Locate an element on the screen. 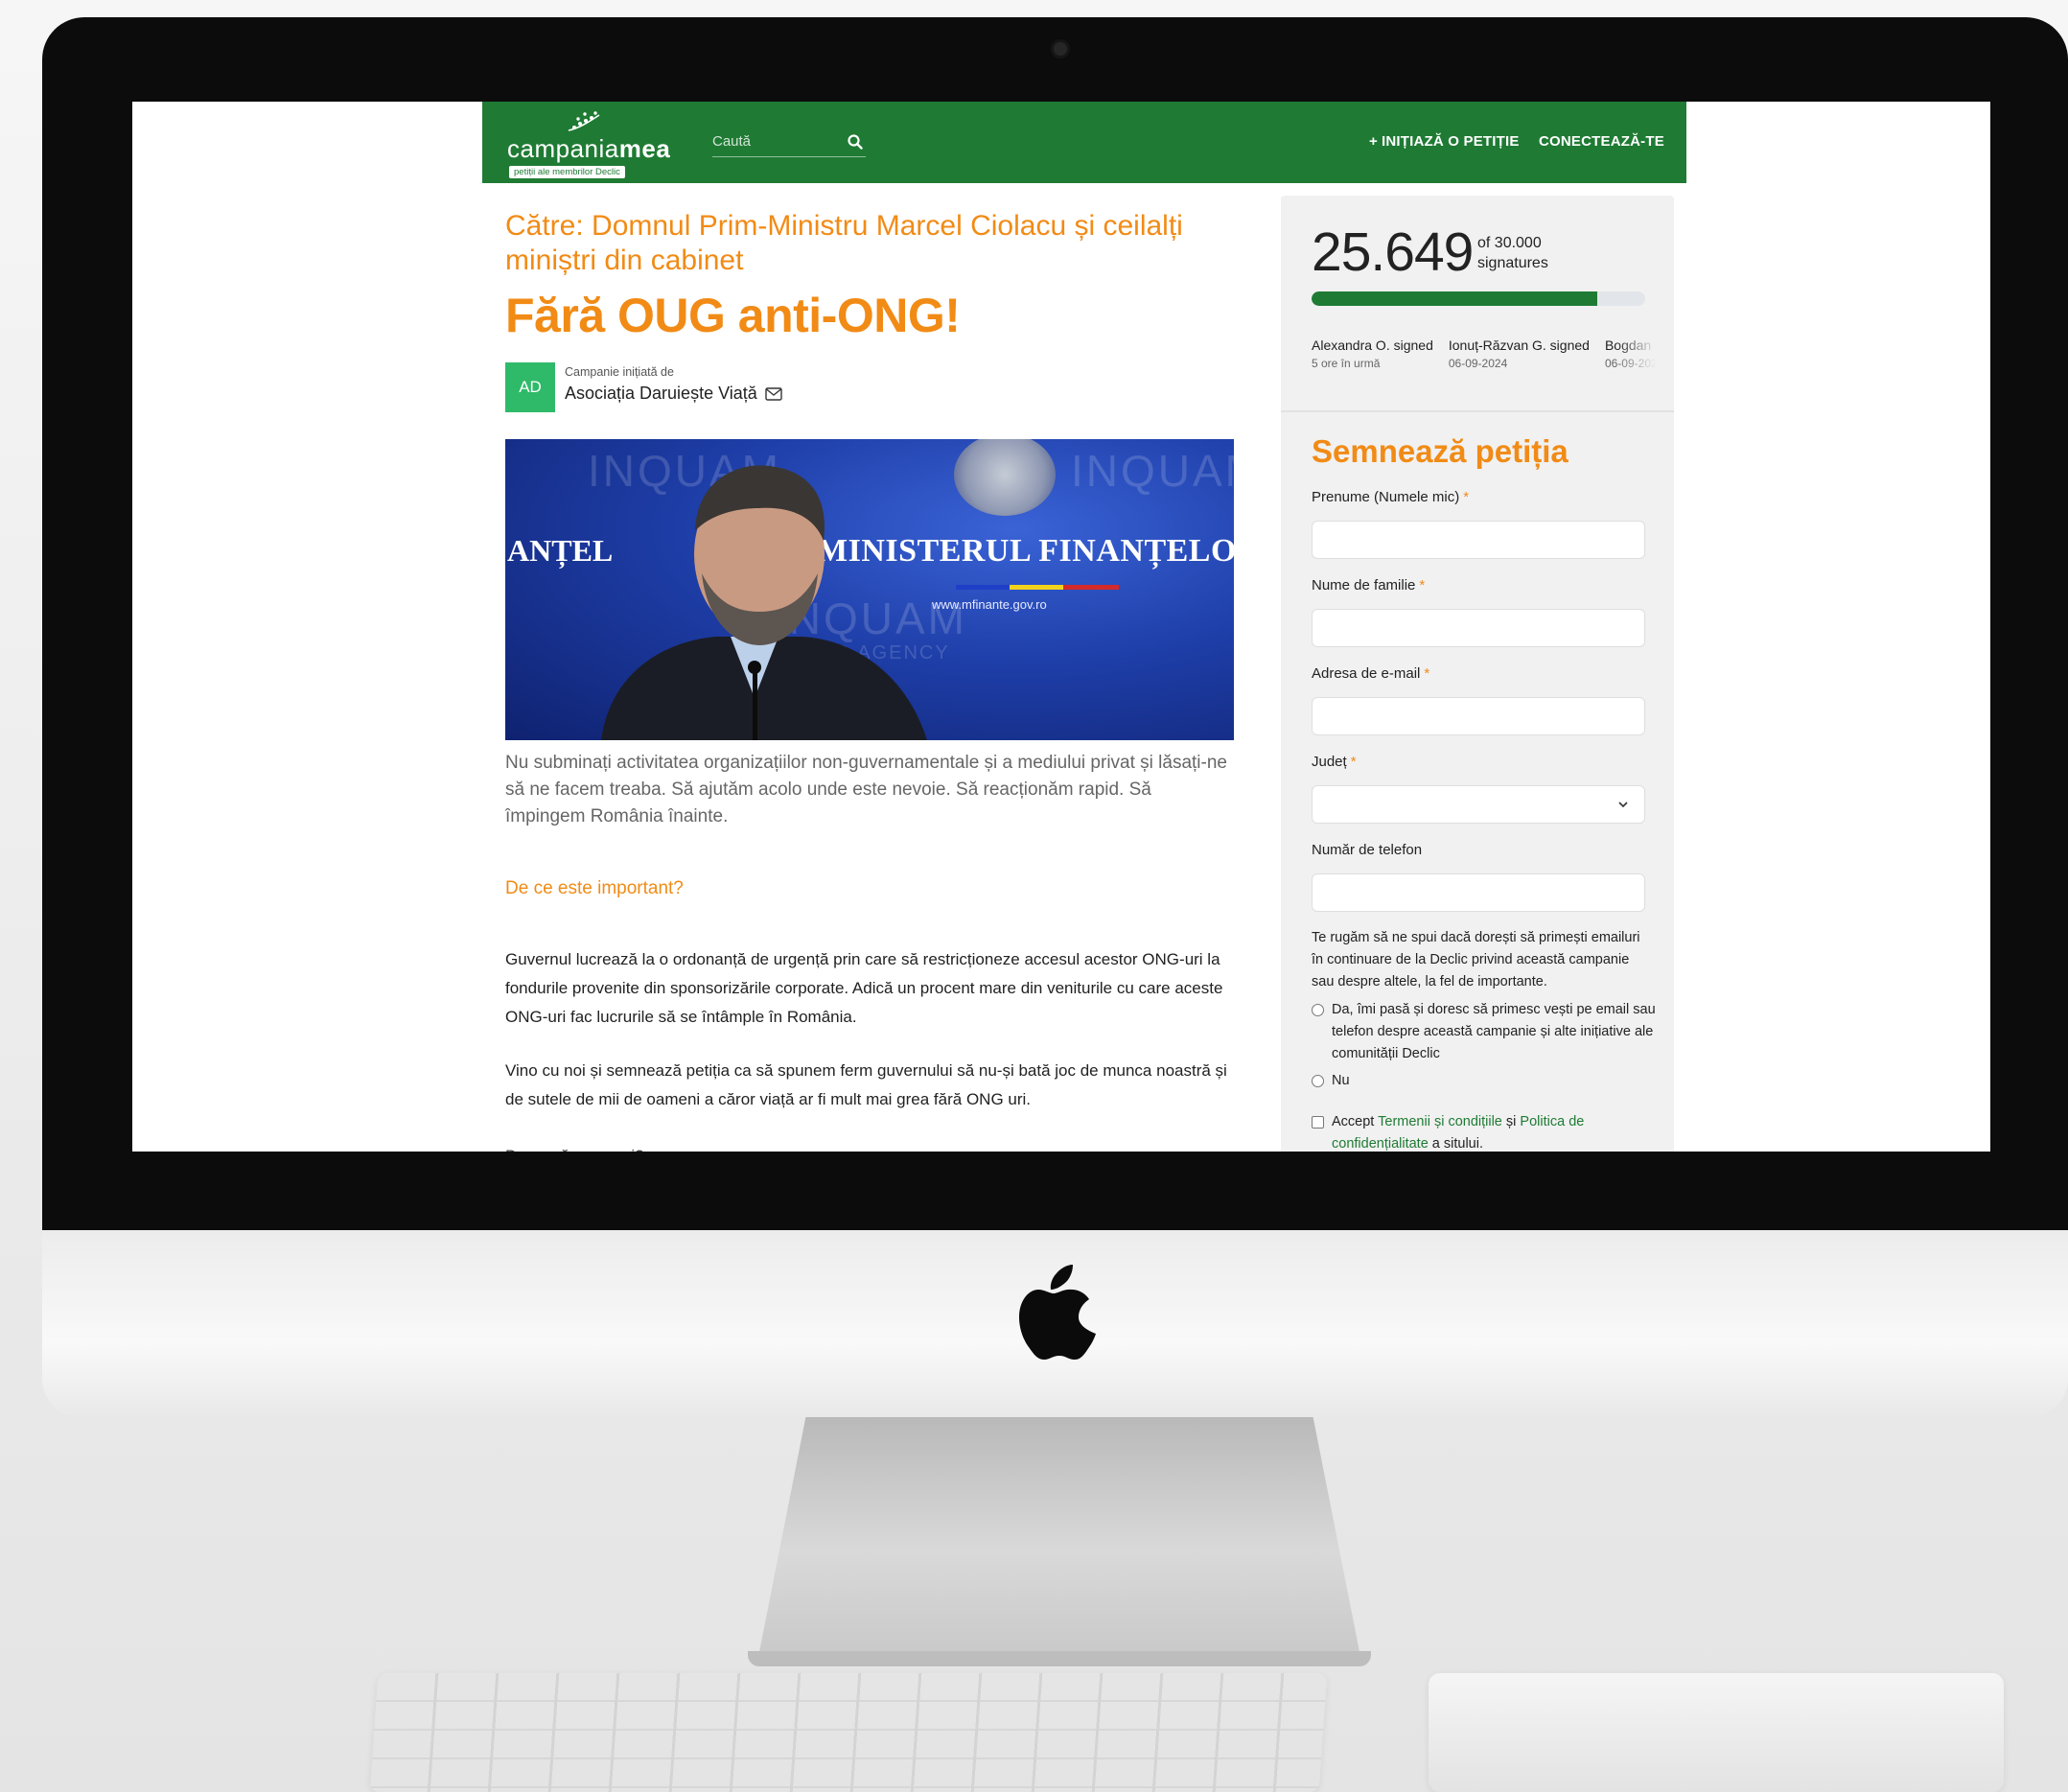 This screenshot has height=1792, width=2068. terms-prefix: Accept is located at coordinates (1353, 1121).